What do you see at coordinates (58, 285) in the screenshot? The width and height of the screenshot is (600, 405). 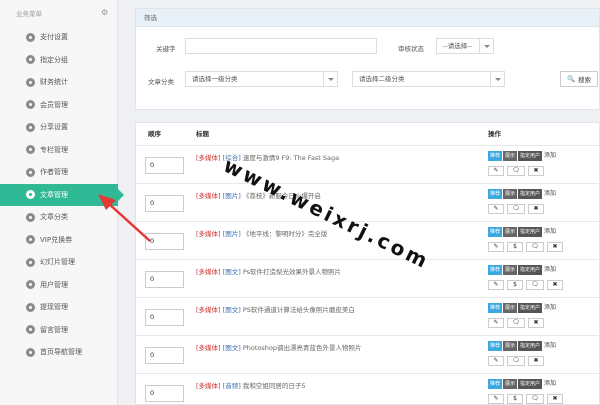 I see `sidebar-item: 用户管理` at bounding box center [58, 285].